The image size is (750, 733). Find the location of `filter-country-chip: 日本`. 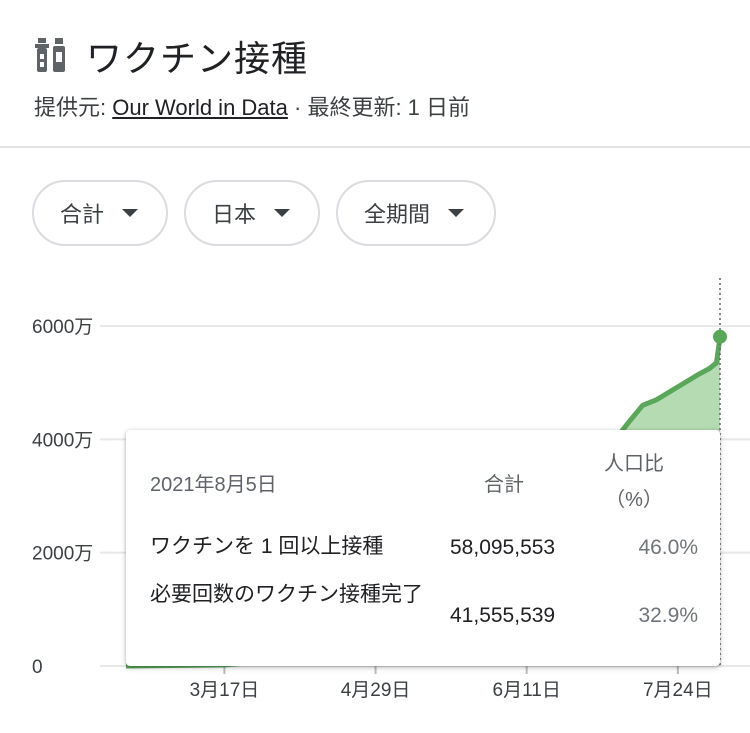

filter-country-chip: 日本 is located at coordinates (252, 213).